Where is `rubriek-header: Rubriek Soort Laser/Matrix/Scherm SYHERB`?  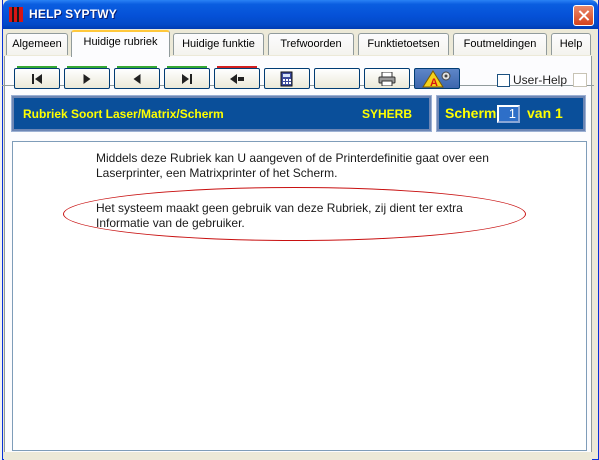
rubriek-header: Rubriek Soort Laser/Matrix/Scherm SYHERB is located at coordinates (221, 113).